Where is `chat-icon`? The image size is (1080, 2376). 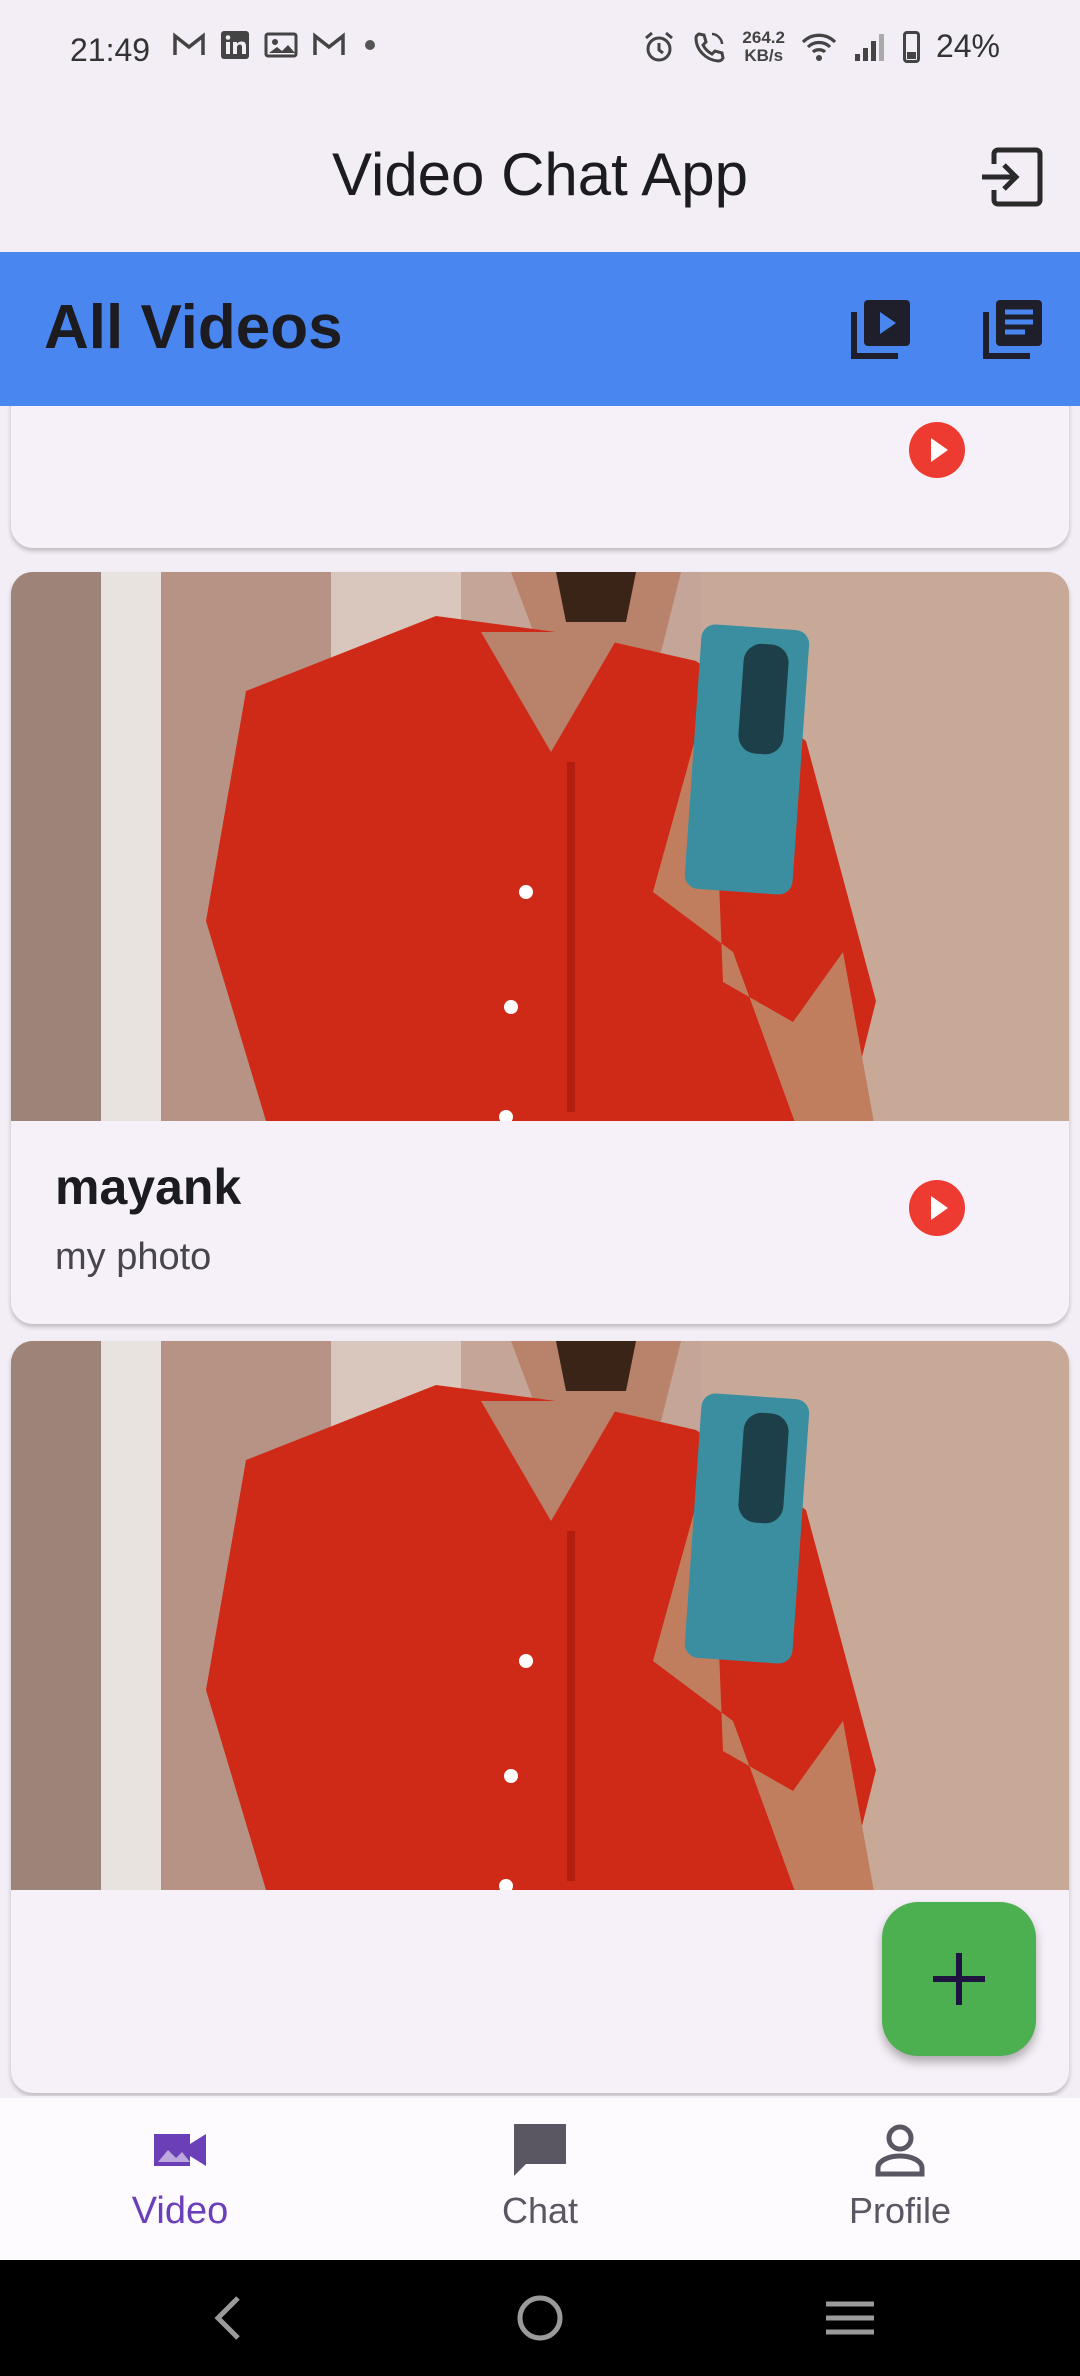 chat-icon is located at coordinates (540, 2150).